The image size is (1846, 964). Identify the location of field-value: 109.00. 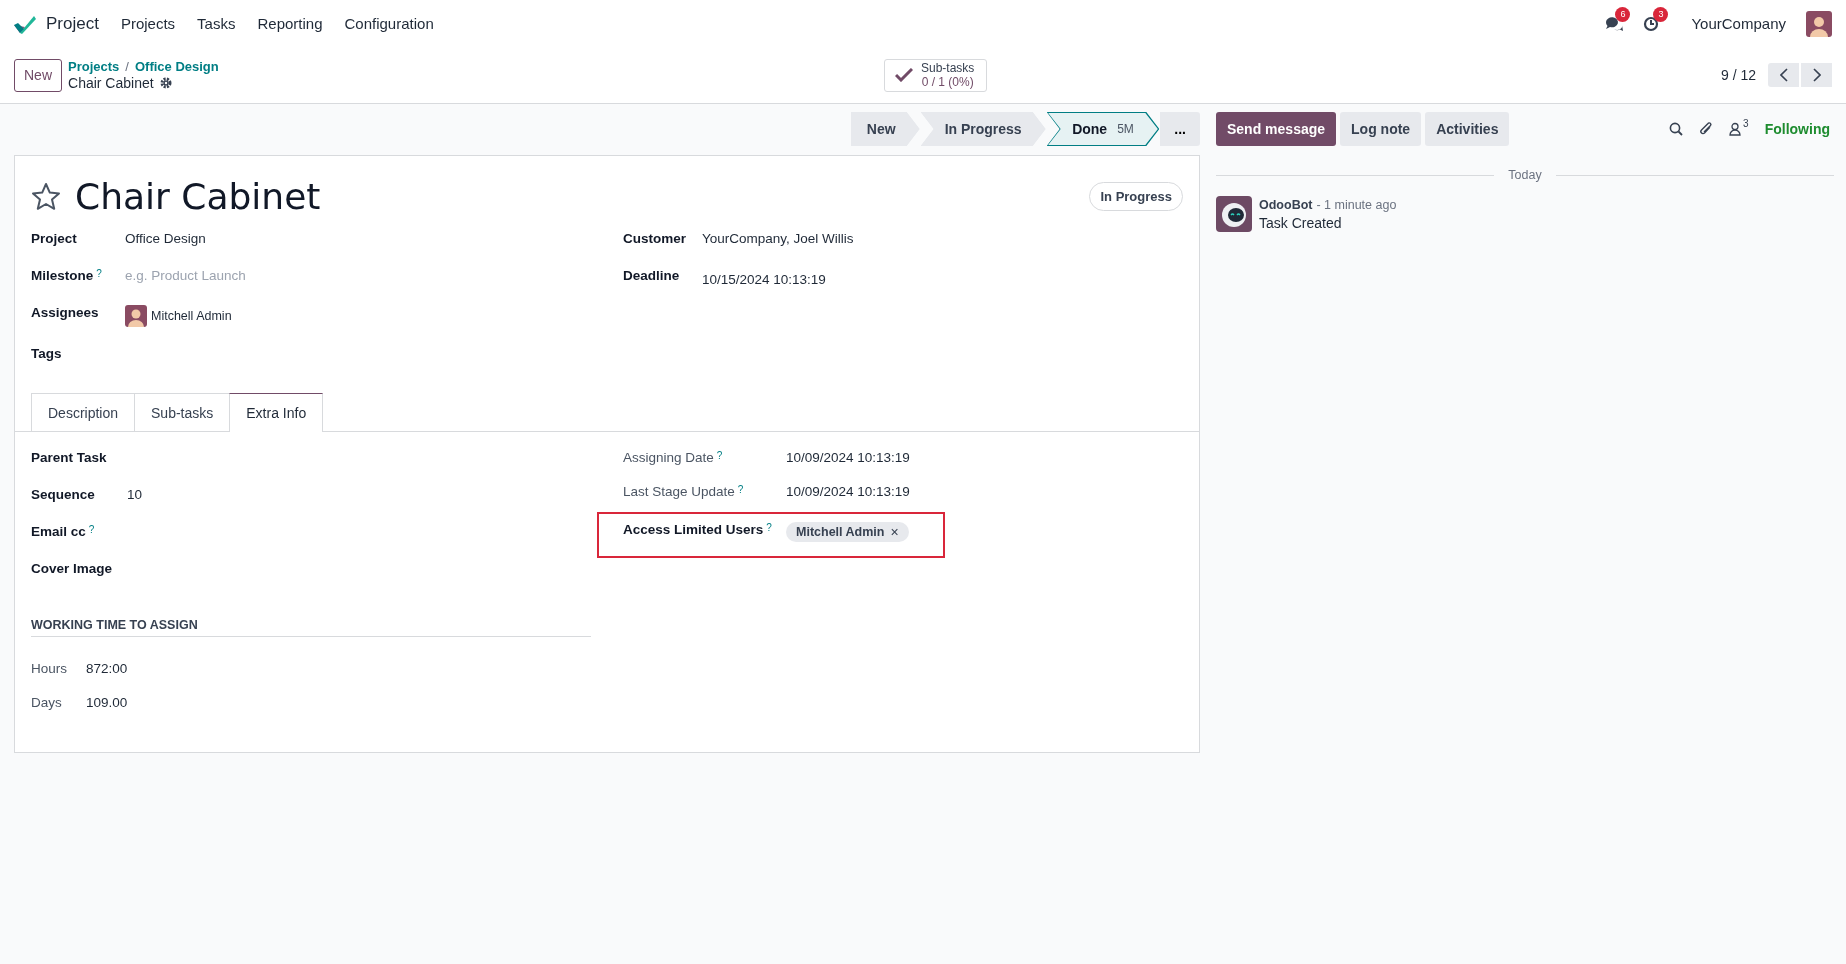
(107, 702).